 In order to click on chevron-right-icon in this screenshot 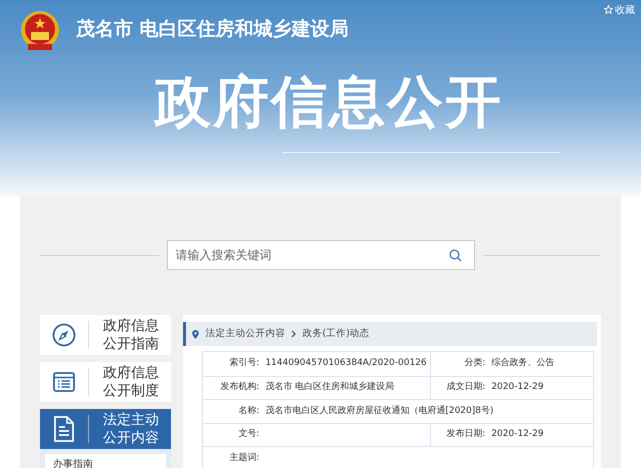, I will do `click(293, 334)`.